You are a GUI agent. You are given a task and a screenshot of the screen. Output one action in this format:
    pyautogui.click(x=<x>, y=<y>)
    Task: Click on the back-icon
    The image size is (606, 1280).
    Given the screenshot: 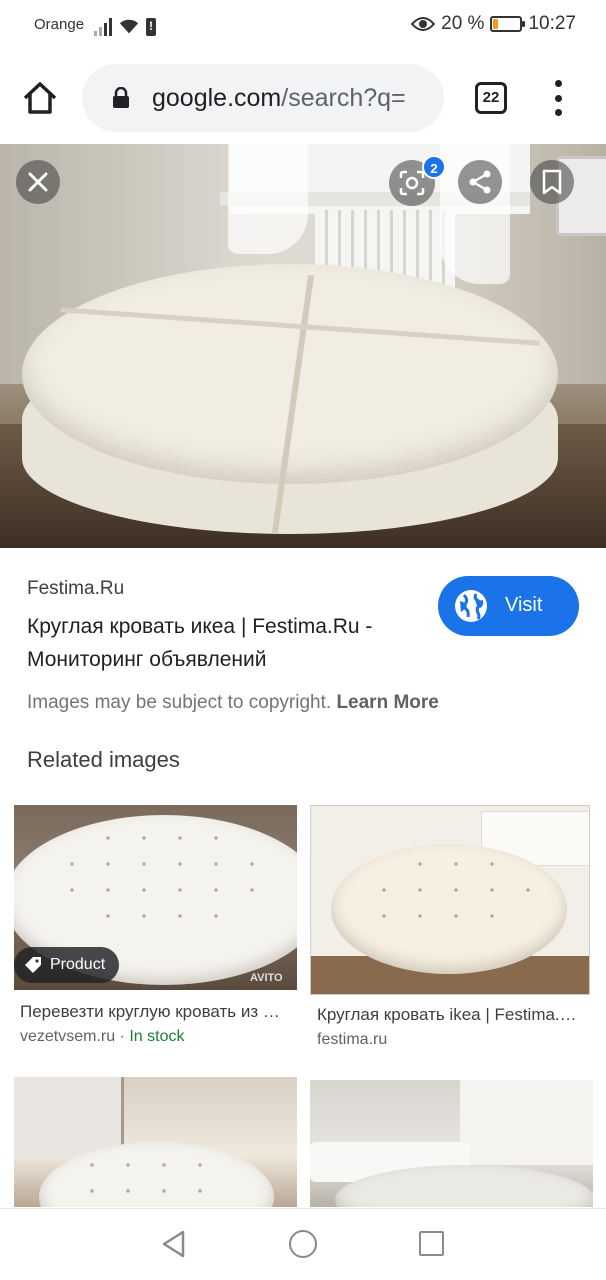 What is the action you would take?
    pyautogui.click(x=174, y=1244)
    